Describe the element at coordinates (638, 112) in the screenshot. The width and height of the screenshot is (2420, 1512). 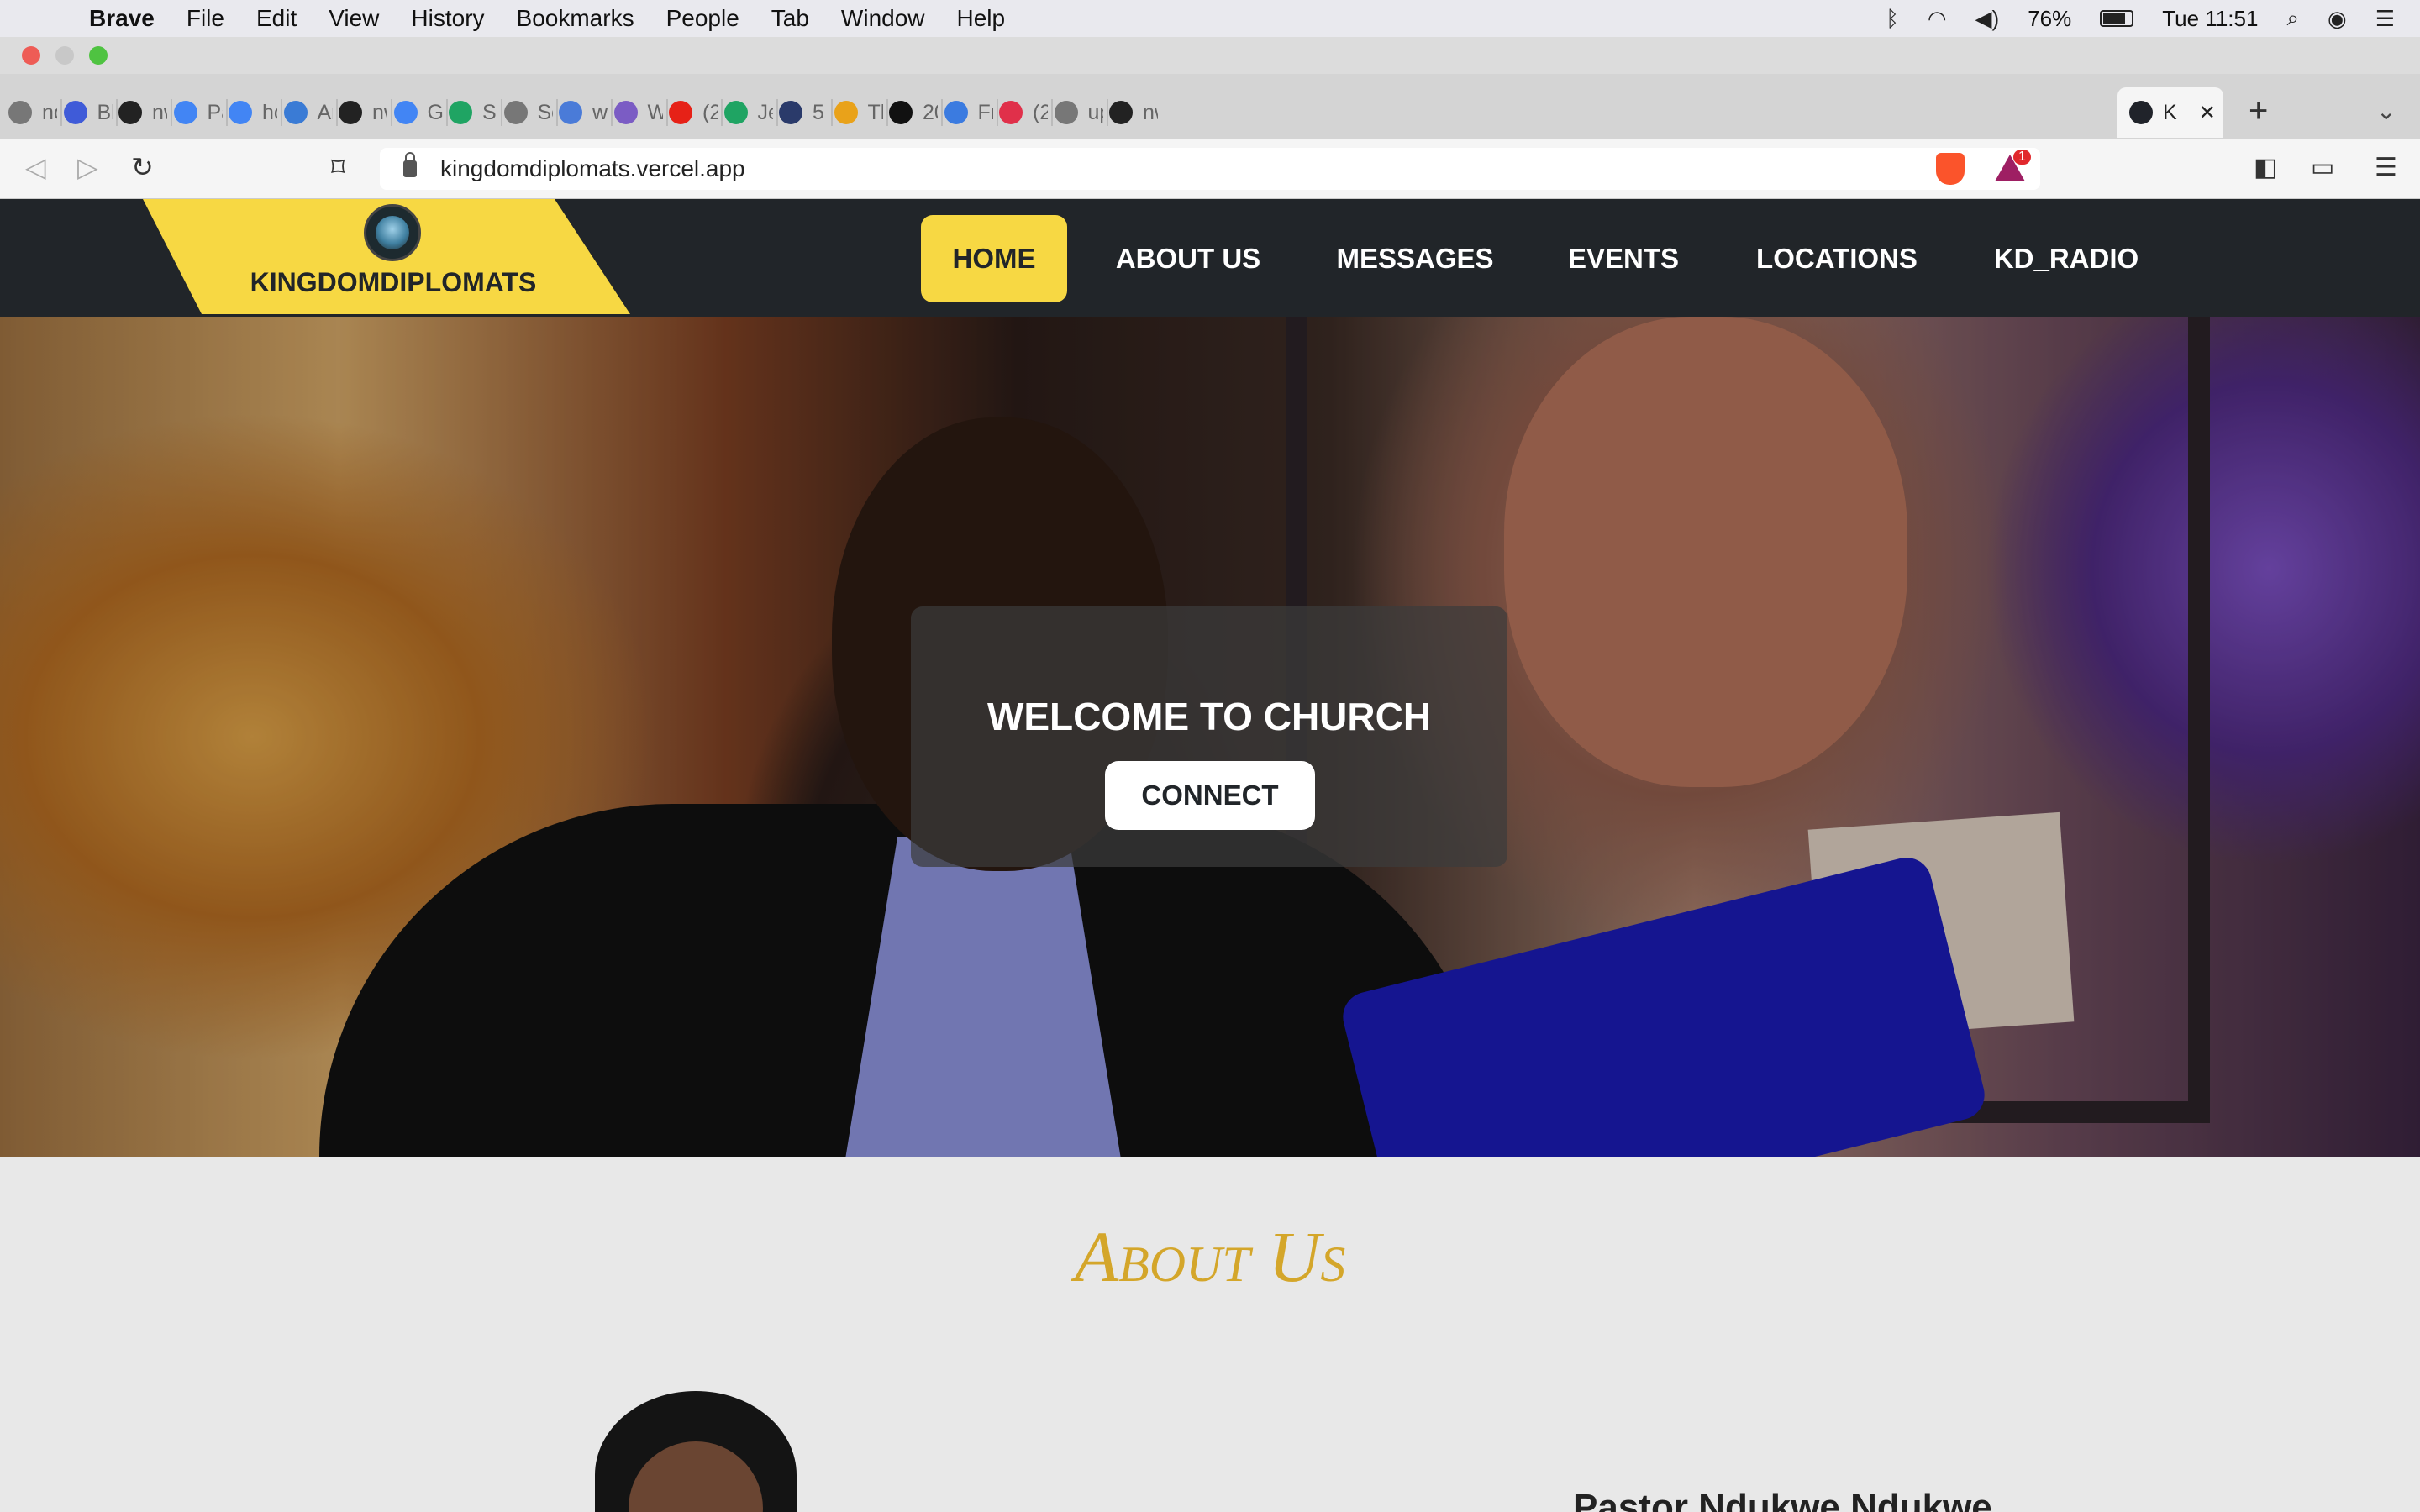
I see `browser-tab: Wisd` at that location.